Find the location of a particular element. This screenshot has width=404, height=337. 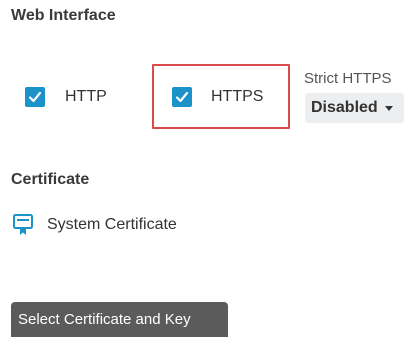

certificate-title: Certificate is located at coordinates (50, 179).